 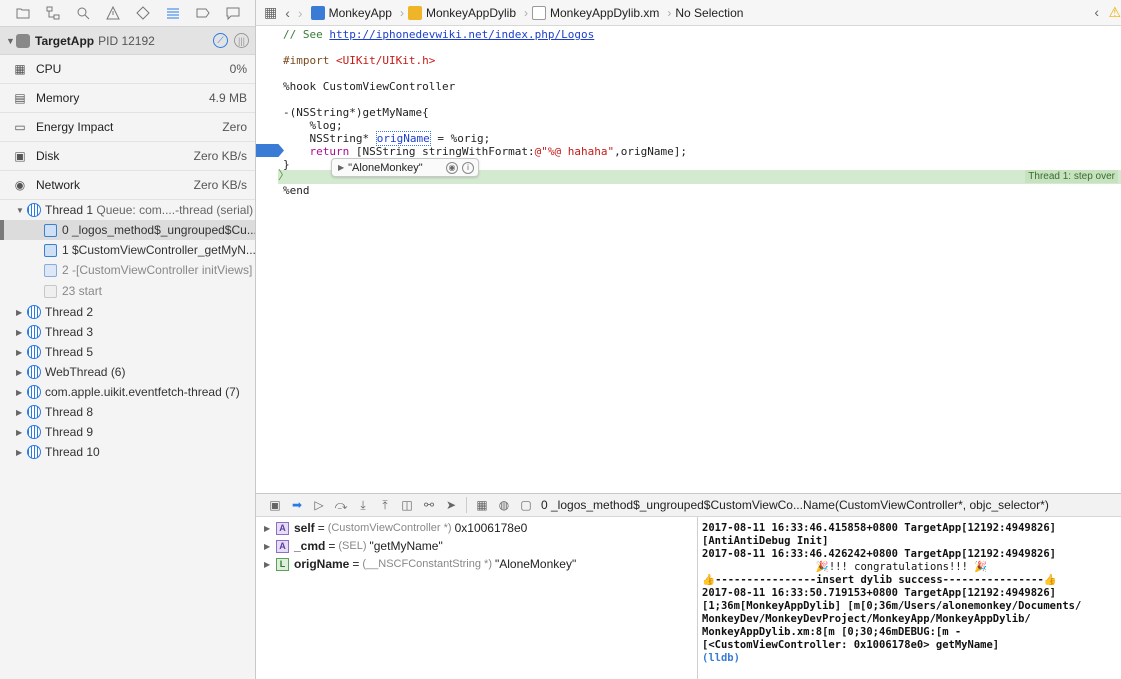 I want to click on gauge-label: Energy Impact, so click(x=75, y=127).